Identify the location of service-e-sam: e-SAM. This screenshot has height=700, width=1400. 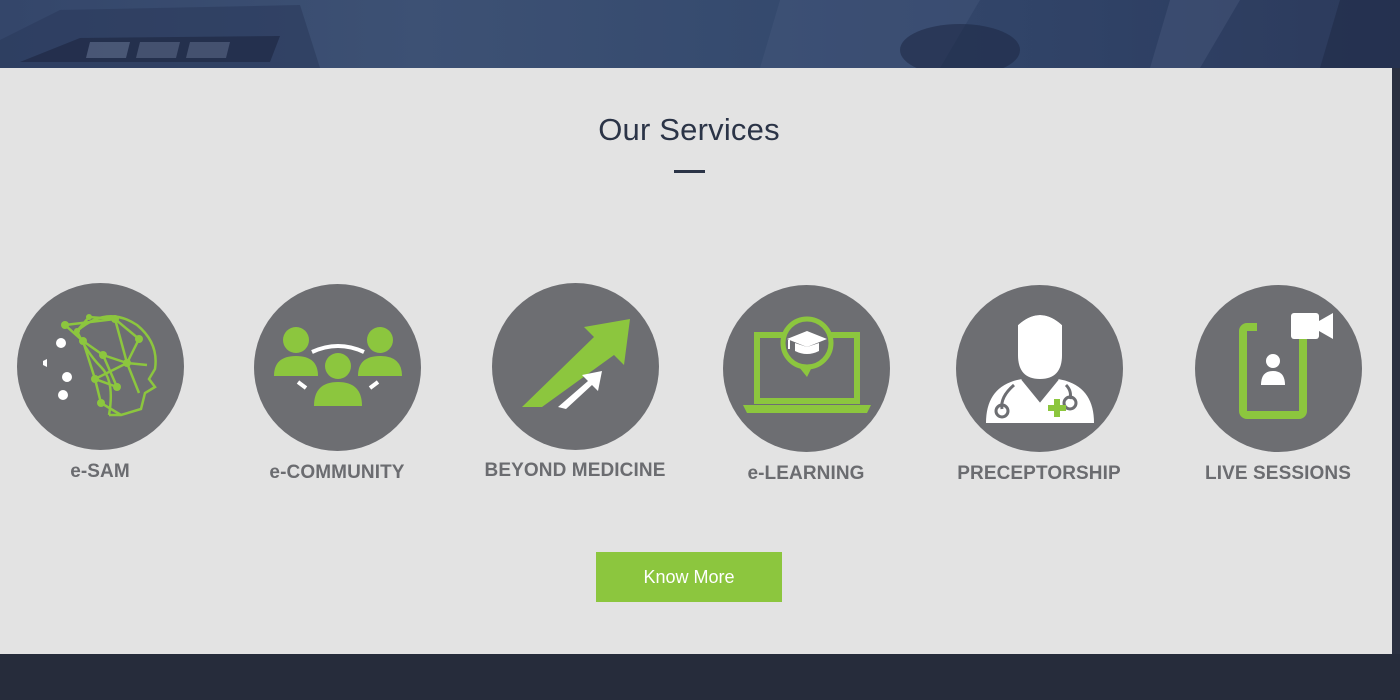
(100, 388).